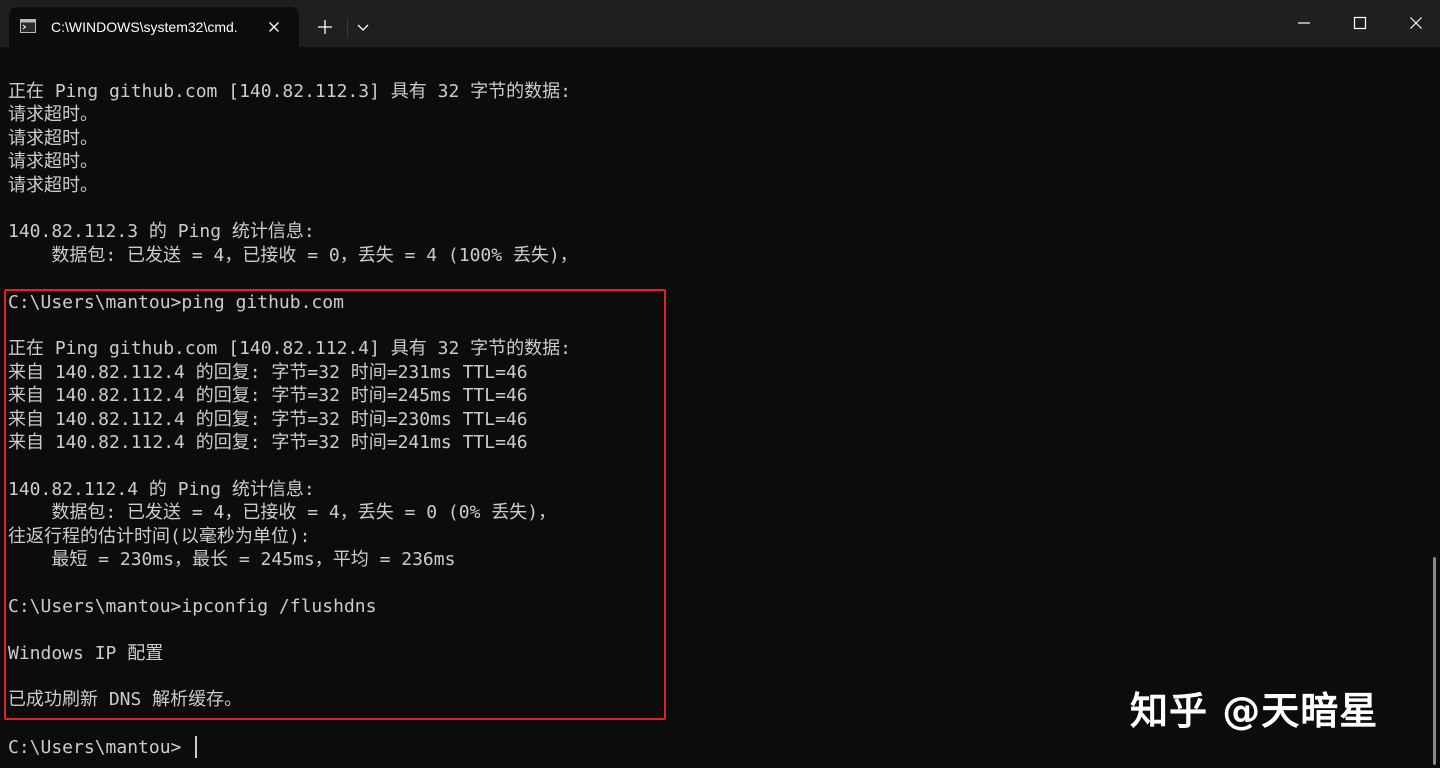  I want to click on close-window-button, so click(1414, 23).